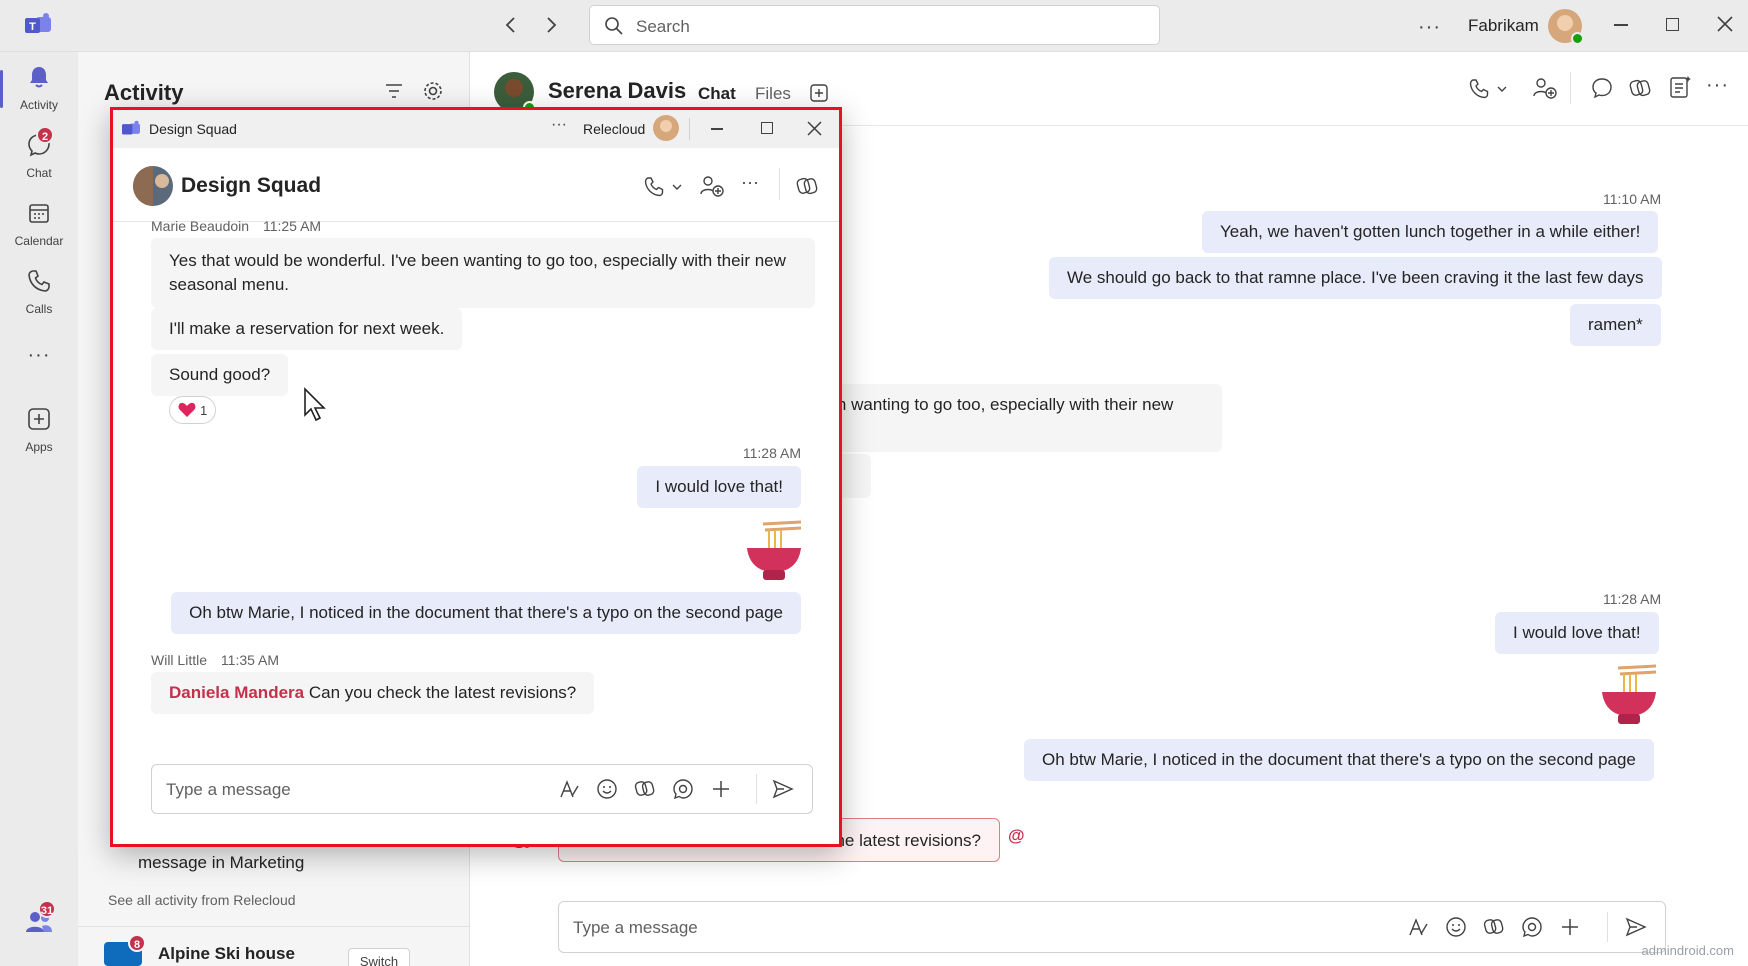 The image size is (1748, 966). I want to click on calendar-icon, so click(39, 213).